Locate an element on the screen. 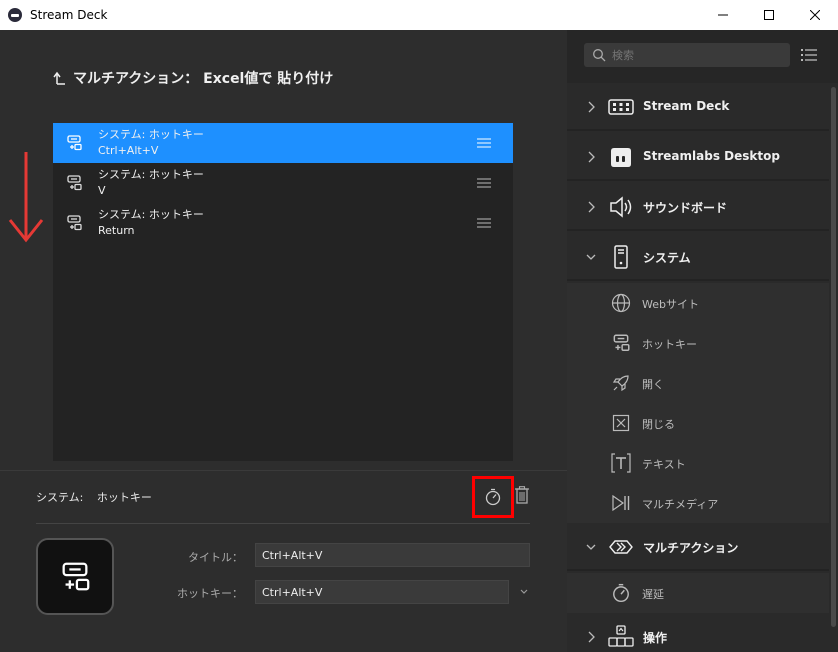  multi-chevron-icon is located at coordinates (621, 547).